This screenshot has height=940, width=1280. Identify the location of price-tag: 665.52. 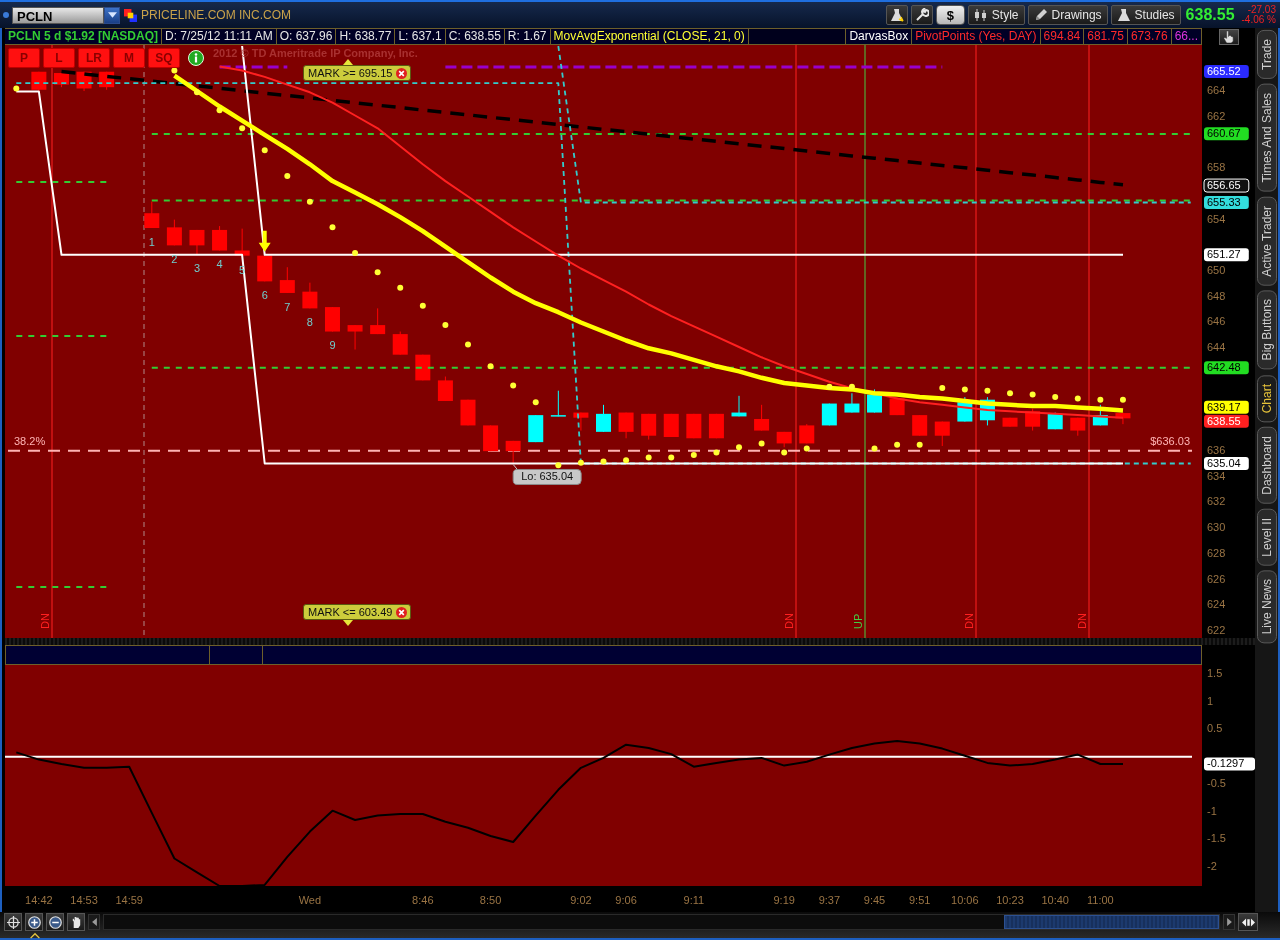
(1226, 71).